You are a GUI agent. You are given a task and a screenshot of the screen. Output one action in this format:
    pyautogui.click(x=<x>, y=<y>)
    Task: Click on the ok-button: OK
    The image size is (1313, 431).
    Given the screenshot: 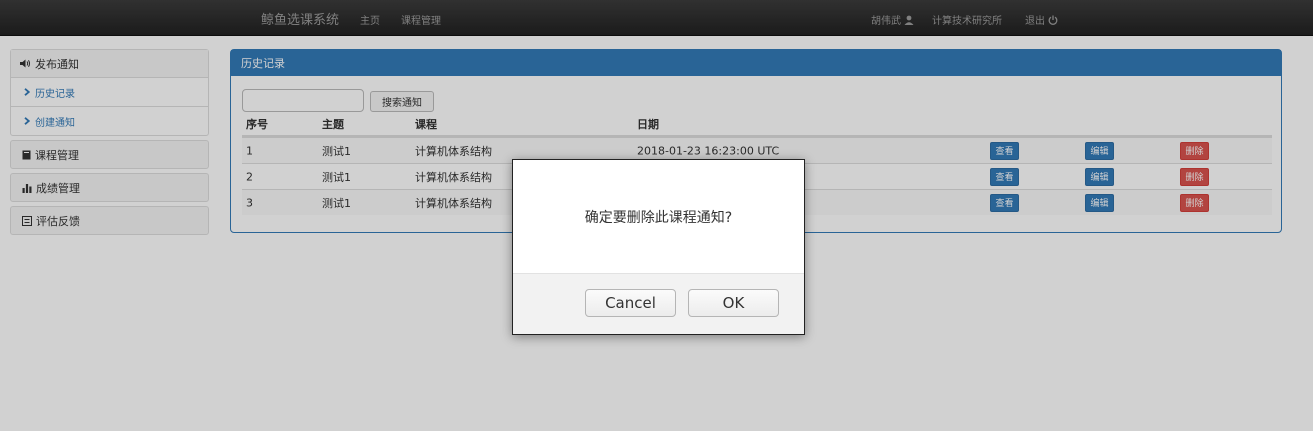 What is the action you would take?
    pyautogui.click(x=733, y=303)
    